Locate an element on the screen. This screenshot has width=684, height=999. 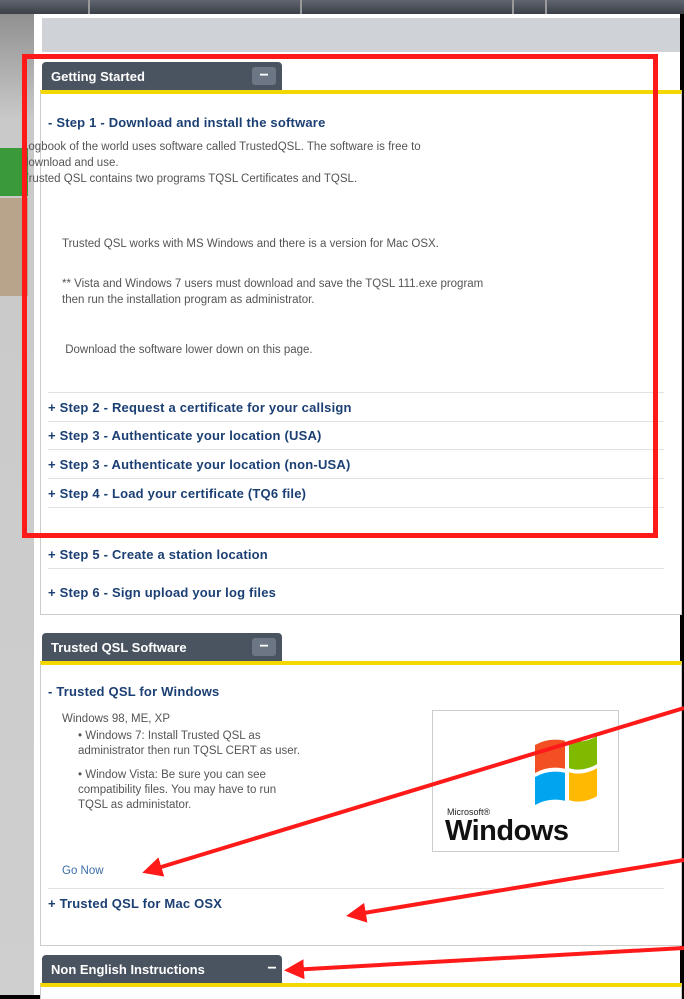
arrow-to-non-english is located at coordinates (484, 963).